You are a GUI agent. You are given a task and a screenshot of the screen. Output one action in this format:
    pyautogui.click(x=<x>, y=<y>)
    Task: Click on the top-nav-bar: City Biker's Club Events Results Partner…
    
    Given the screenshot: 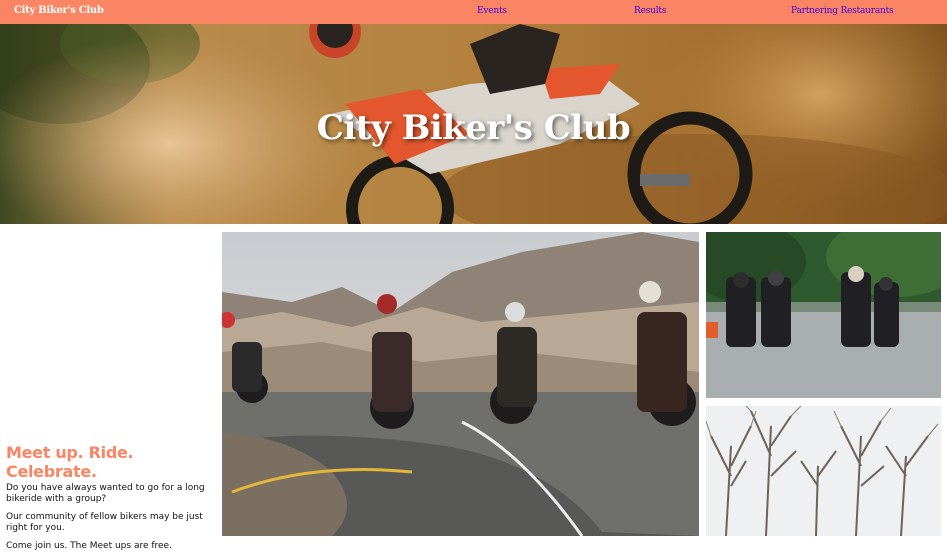 What is the action you would take?
    pyautogui.click(x=473, y=12)
    